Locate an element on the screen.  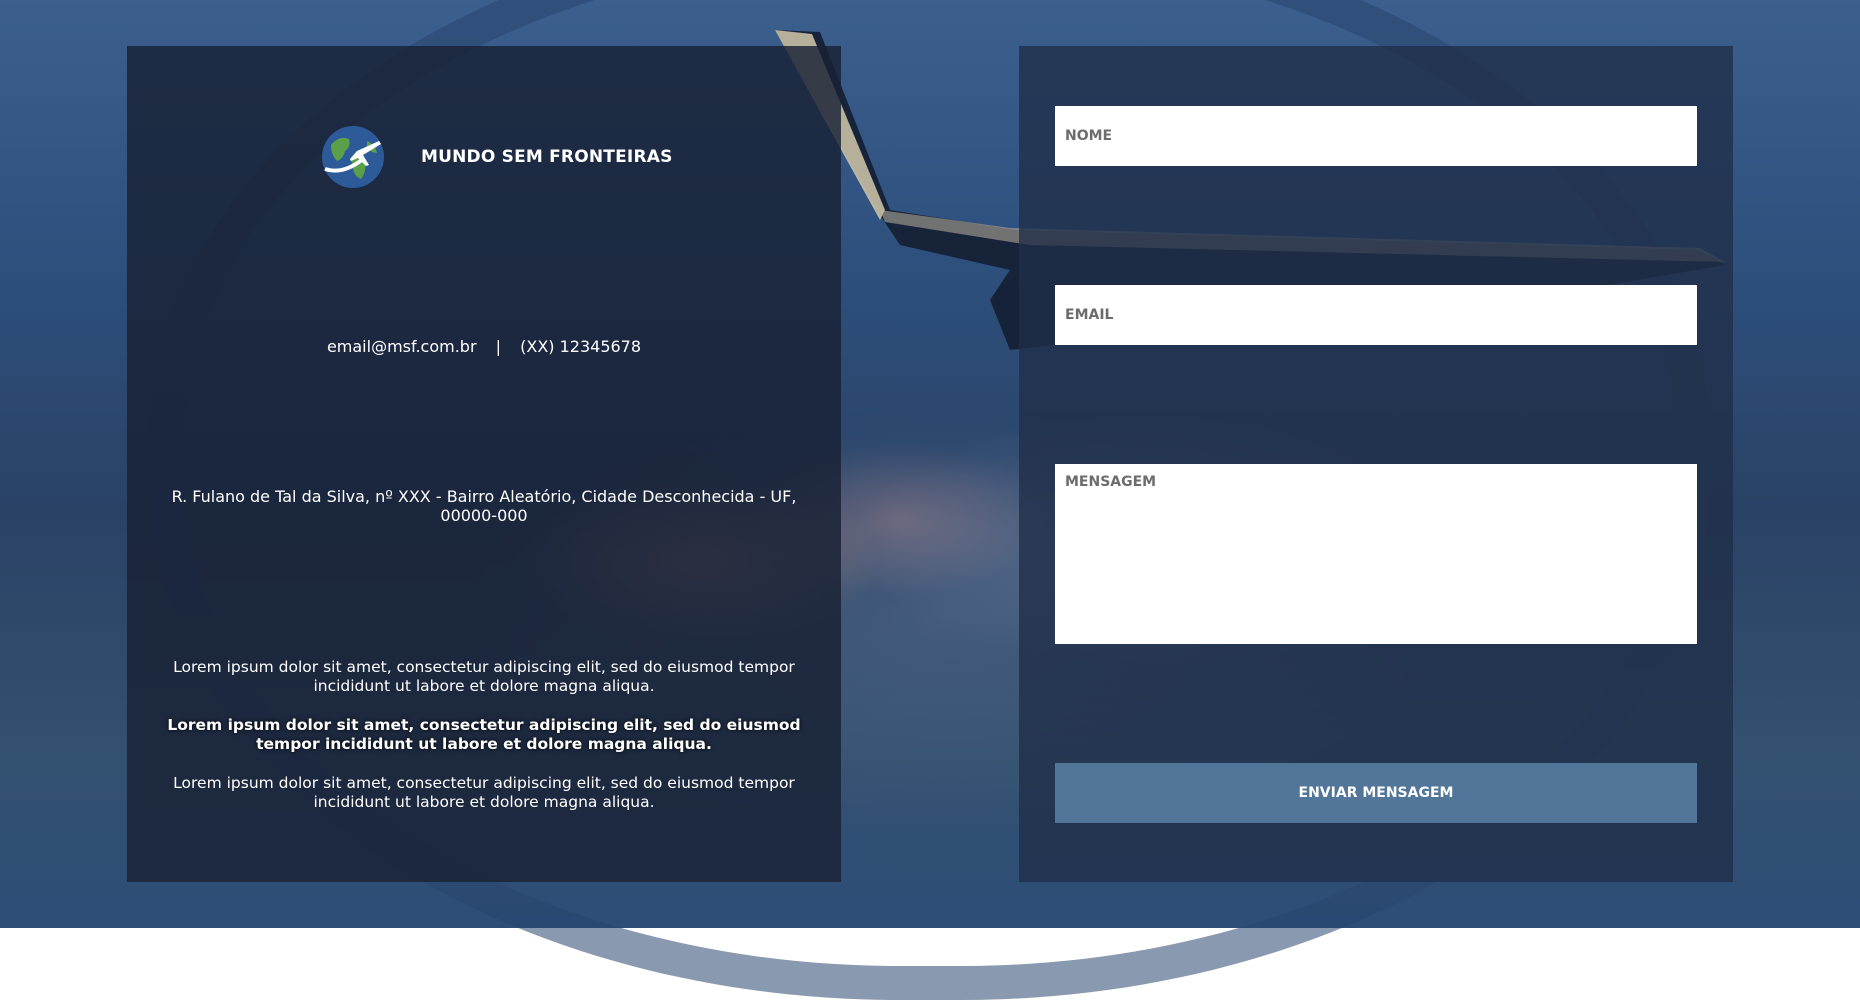
globe-airplane-icon is located at coordinates (353, 157).